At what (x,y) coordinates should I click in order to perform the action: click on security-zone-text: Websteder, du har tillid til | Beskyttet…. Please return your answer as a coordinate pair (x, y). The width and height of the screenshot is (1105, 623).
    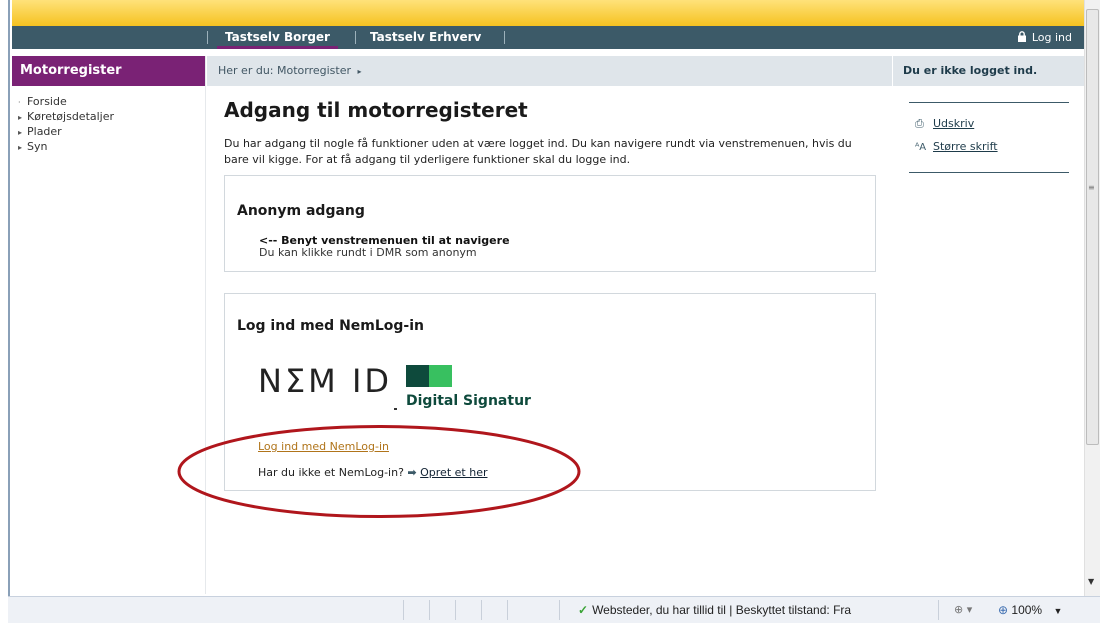
    Looking at the image, I should click on (722, 610).